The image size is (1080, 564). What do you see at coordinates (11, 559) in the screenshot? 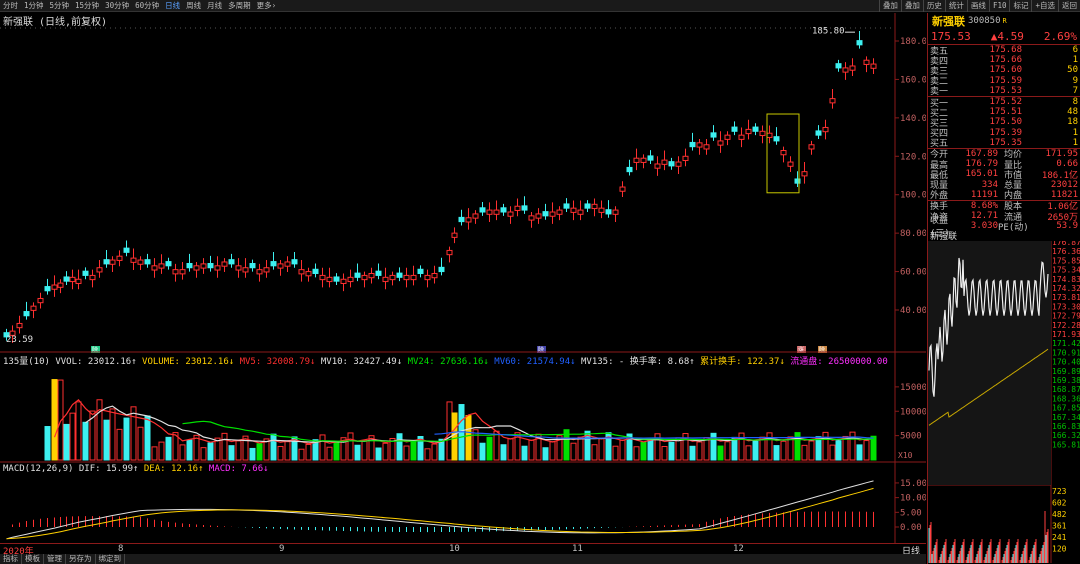
I see `tab-indicator: 指标` at bounding box center [11, 559].